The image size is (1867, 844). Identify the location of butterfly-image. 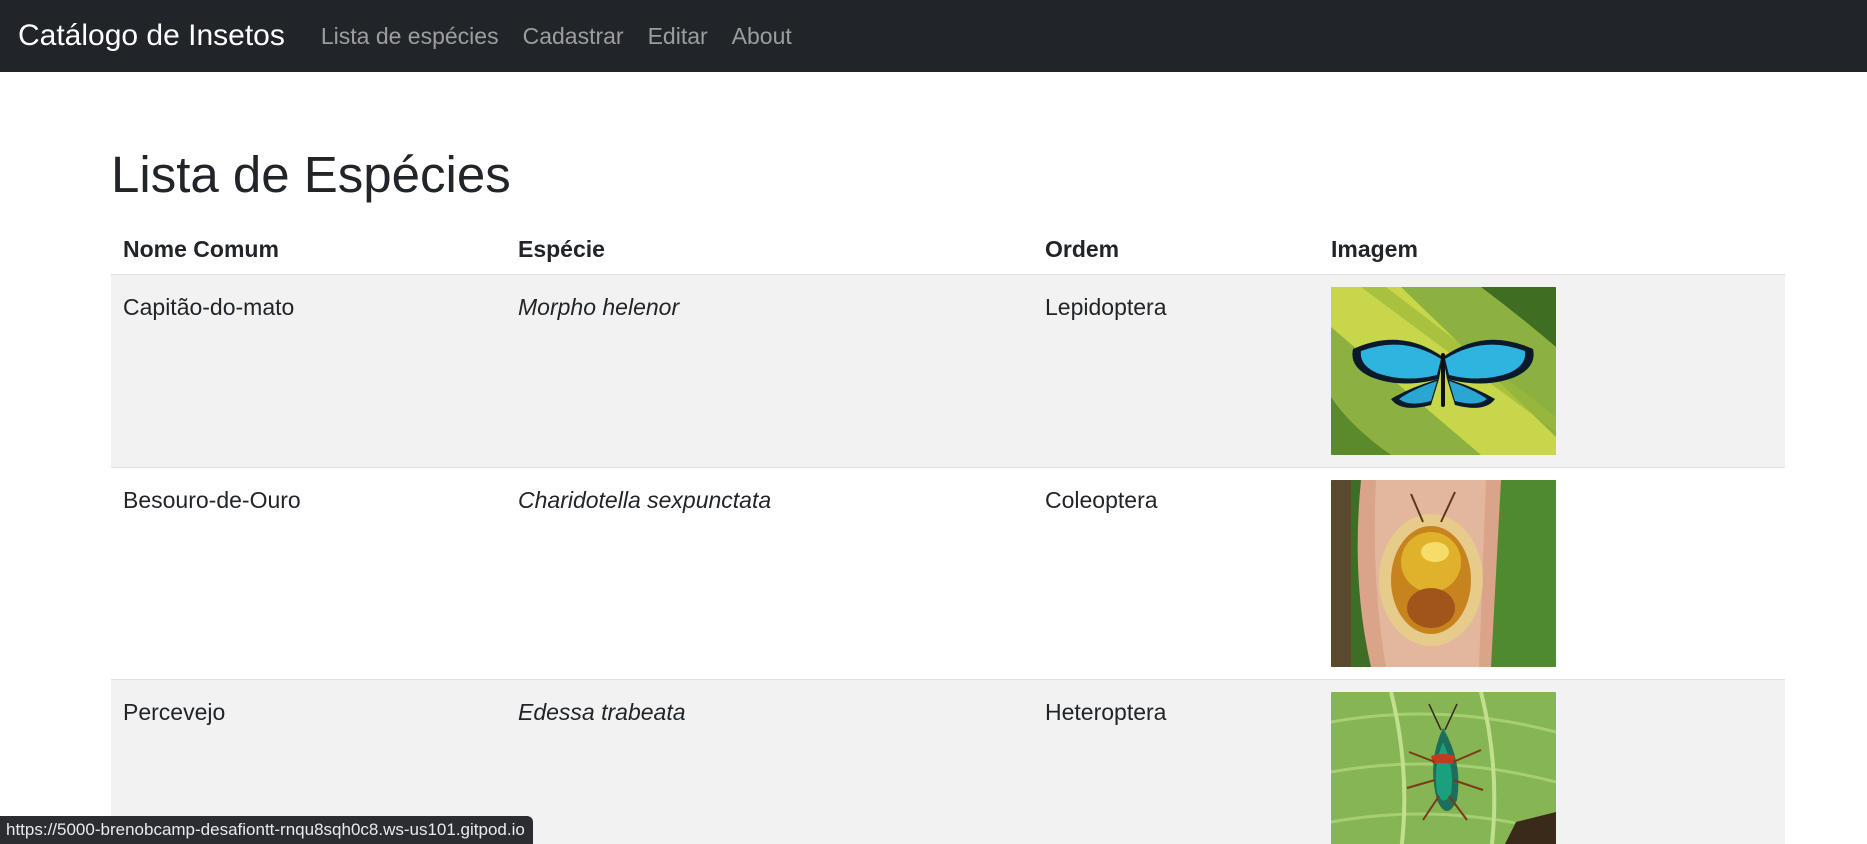
(1443, 370).